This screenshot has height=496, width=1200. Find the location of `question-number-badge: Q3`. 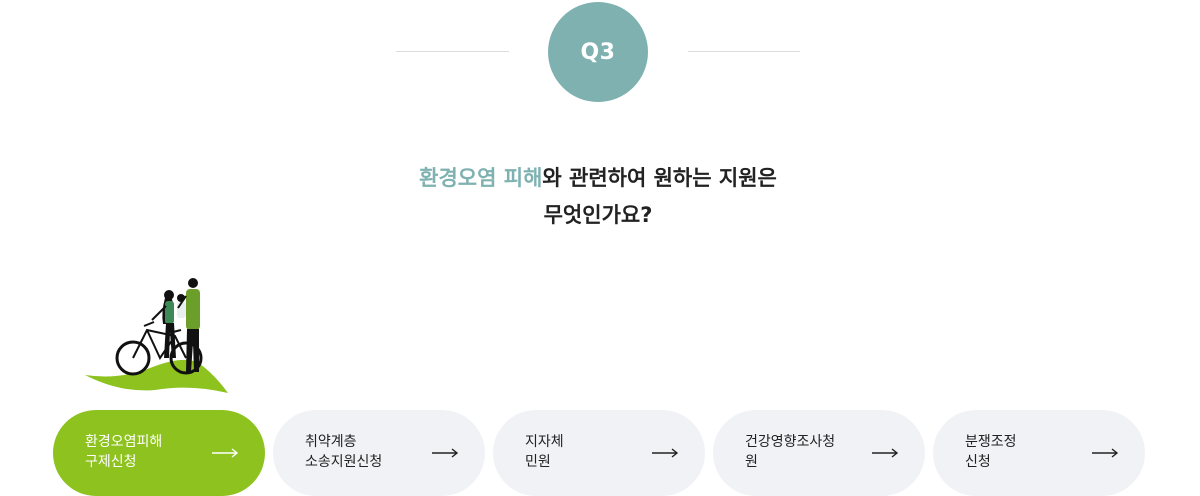

question-number-badge: Q3 is located at coordinates (598, 52).